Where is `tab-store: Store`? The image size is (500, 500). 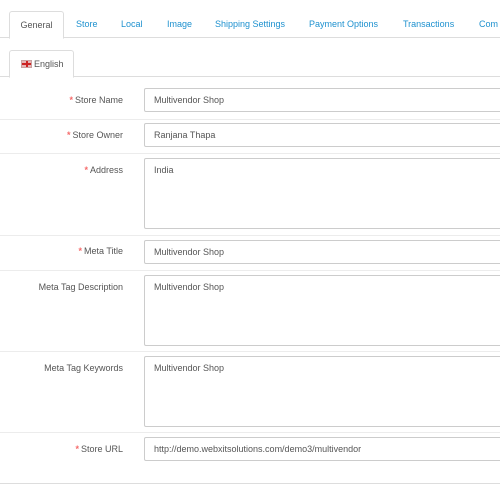
tab-store: Store is located at coordinates (87, 24).